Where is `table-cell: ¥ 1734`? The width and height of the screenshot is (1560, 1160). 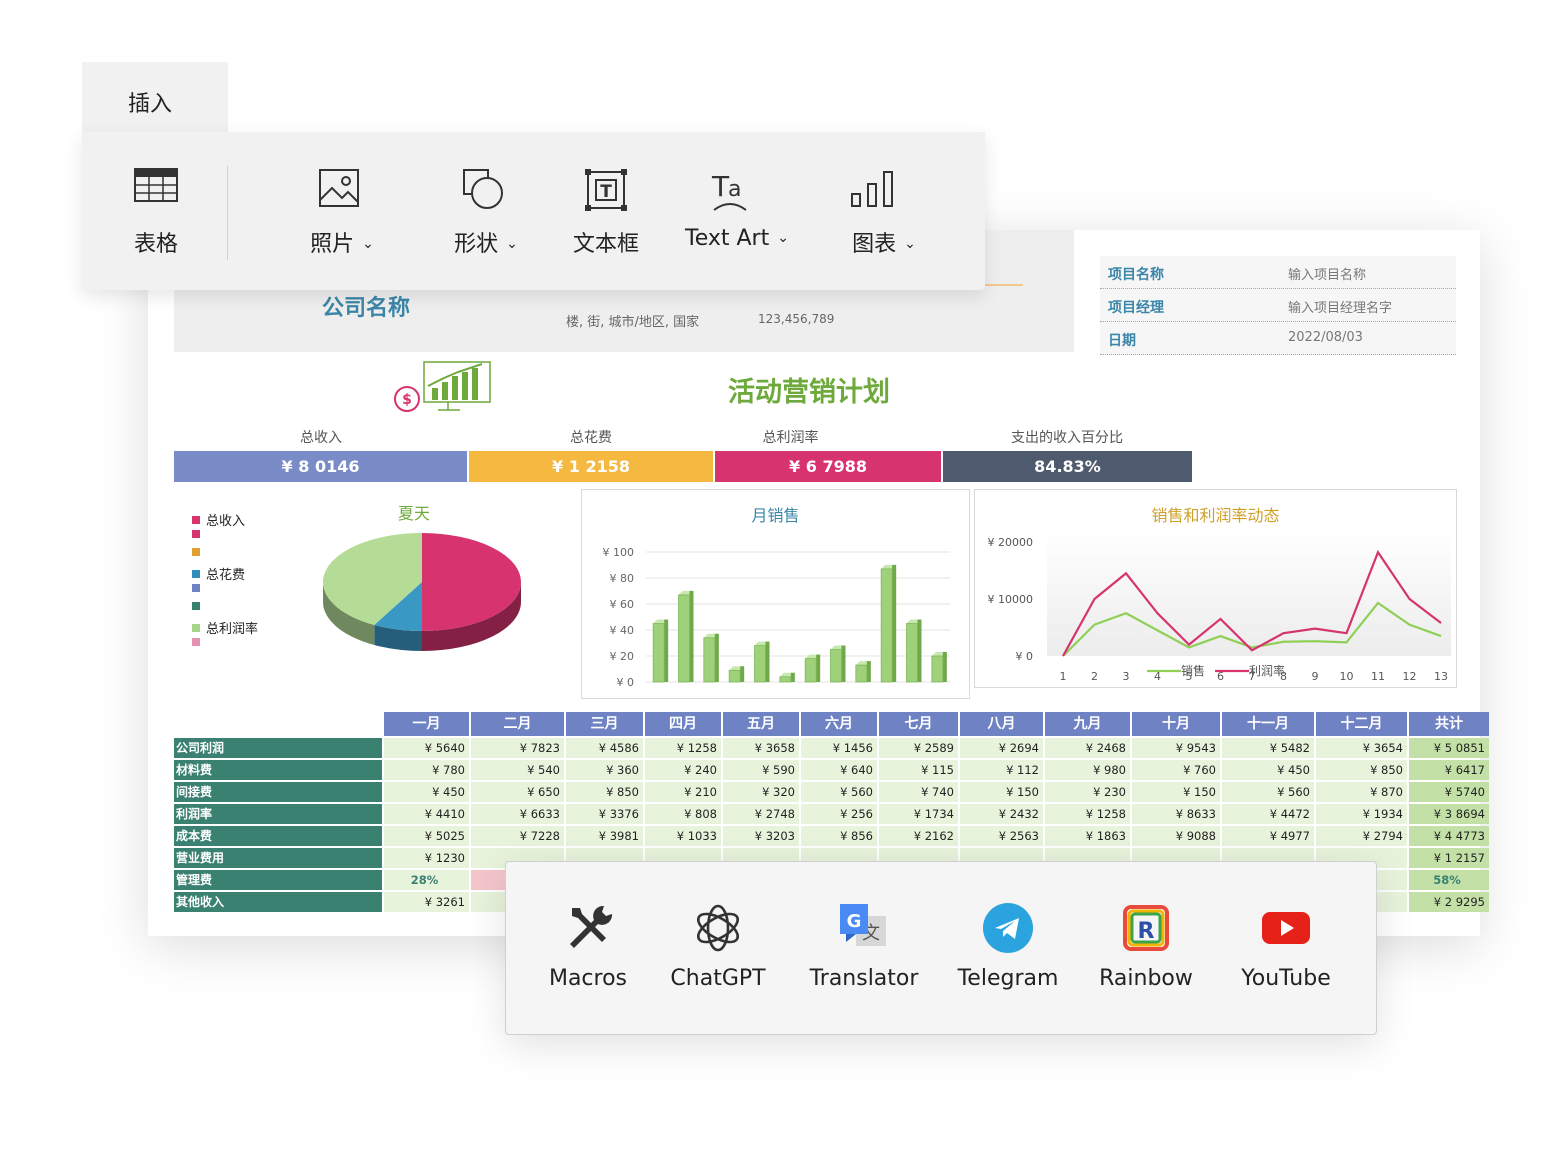 table-cell: ¥ 1734 is located at coordinates (918, 814).